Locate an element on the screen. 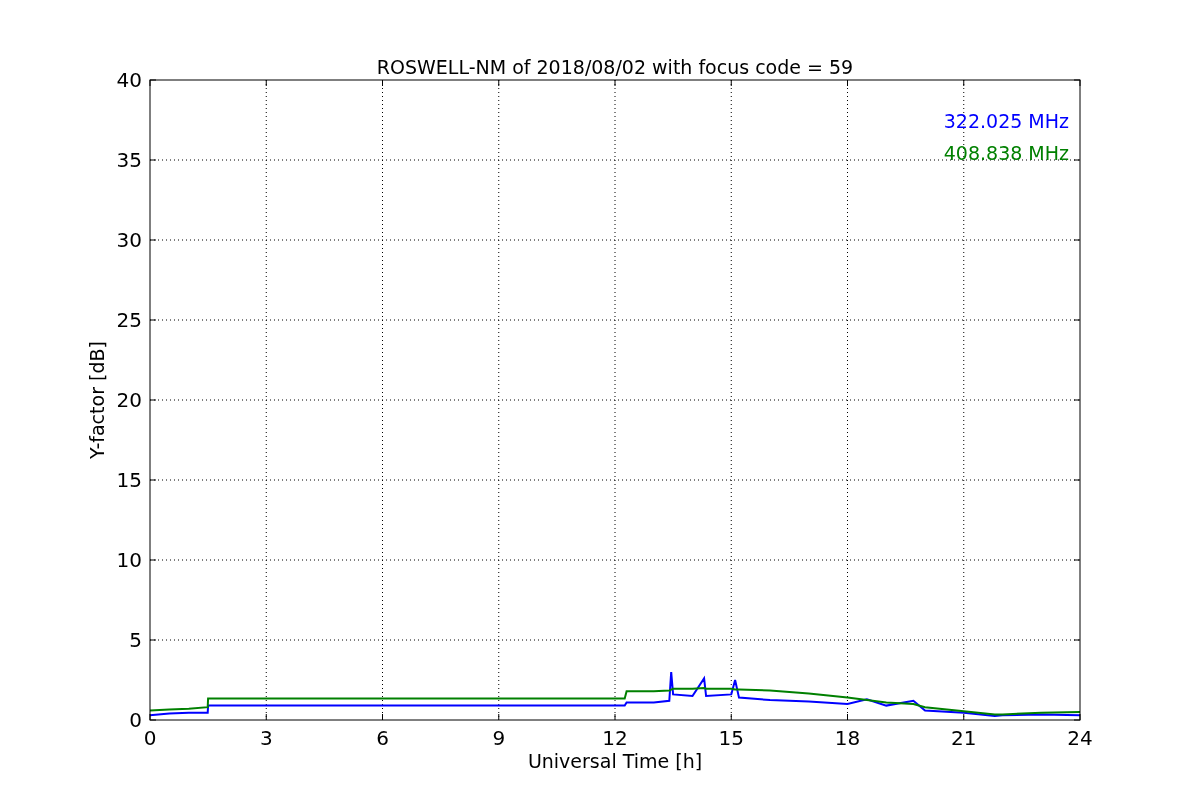 The width and height of the screenshot is (1200, 800). y-tick-label: 20 is located at coordinates (129, 400).